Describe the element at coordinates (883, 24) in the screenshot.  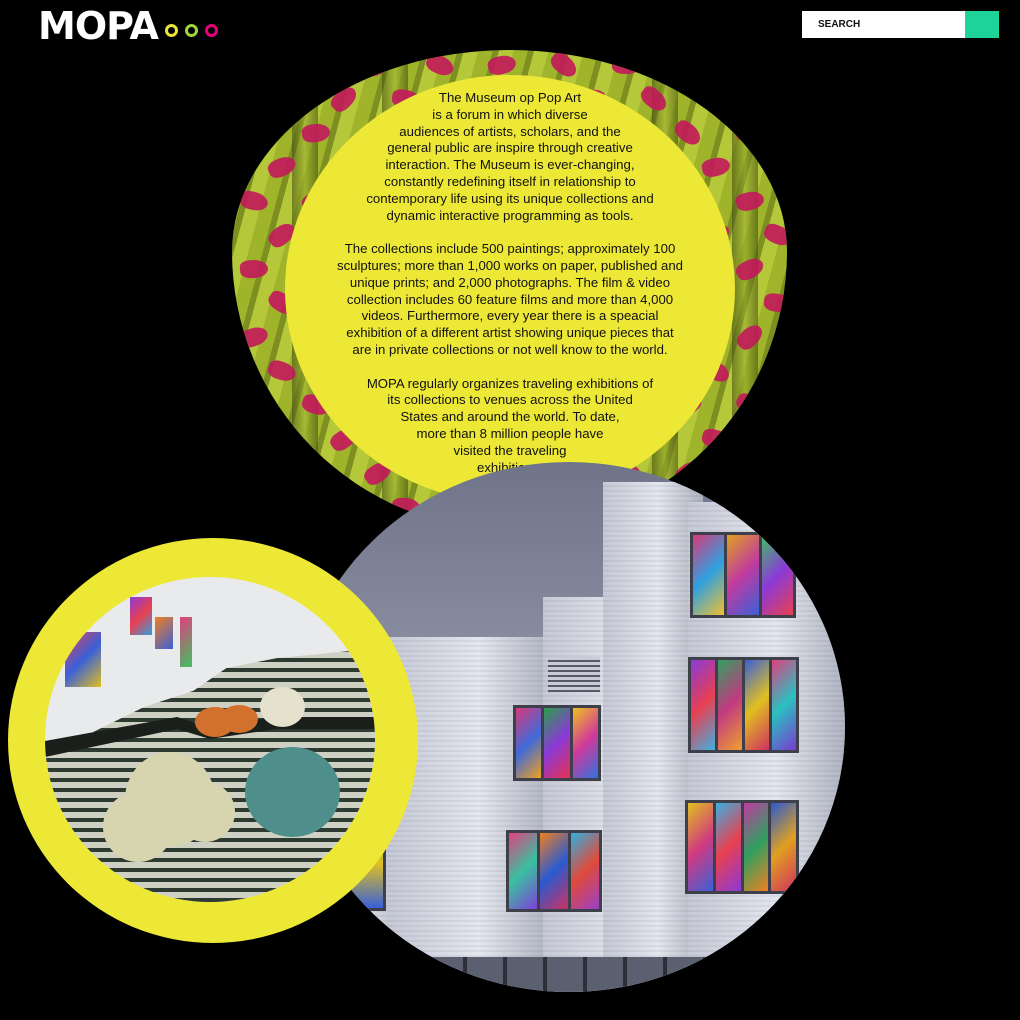
I see `search-input` at that location.